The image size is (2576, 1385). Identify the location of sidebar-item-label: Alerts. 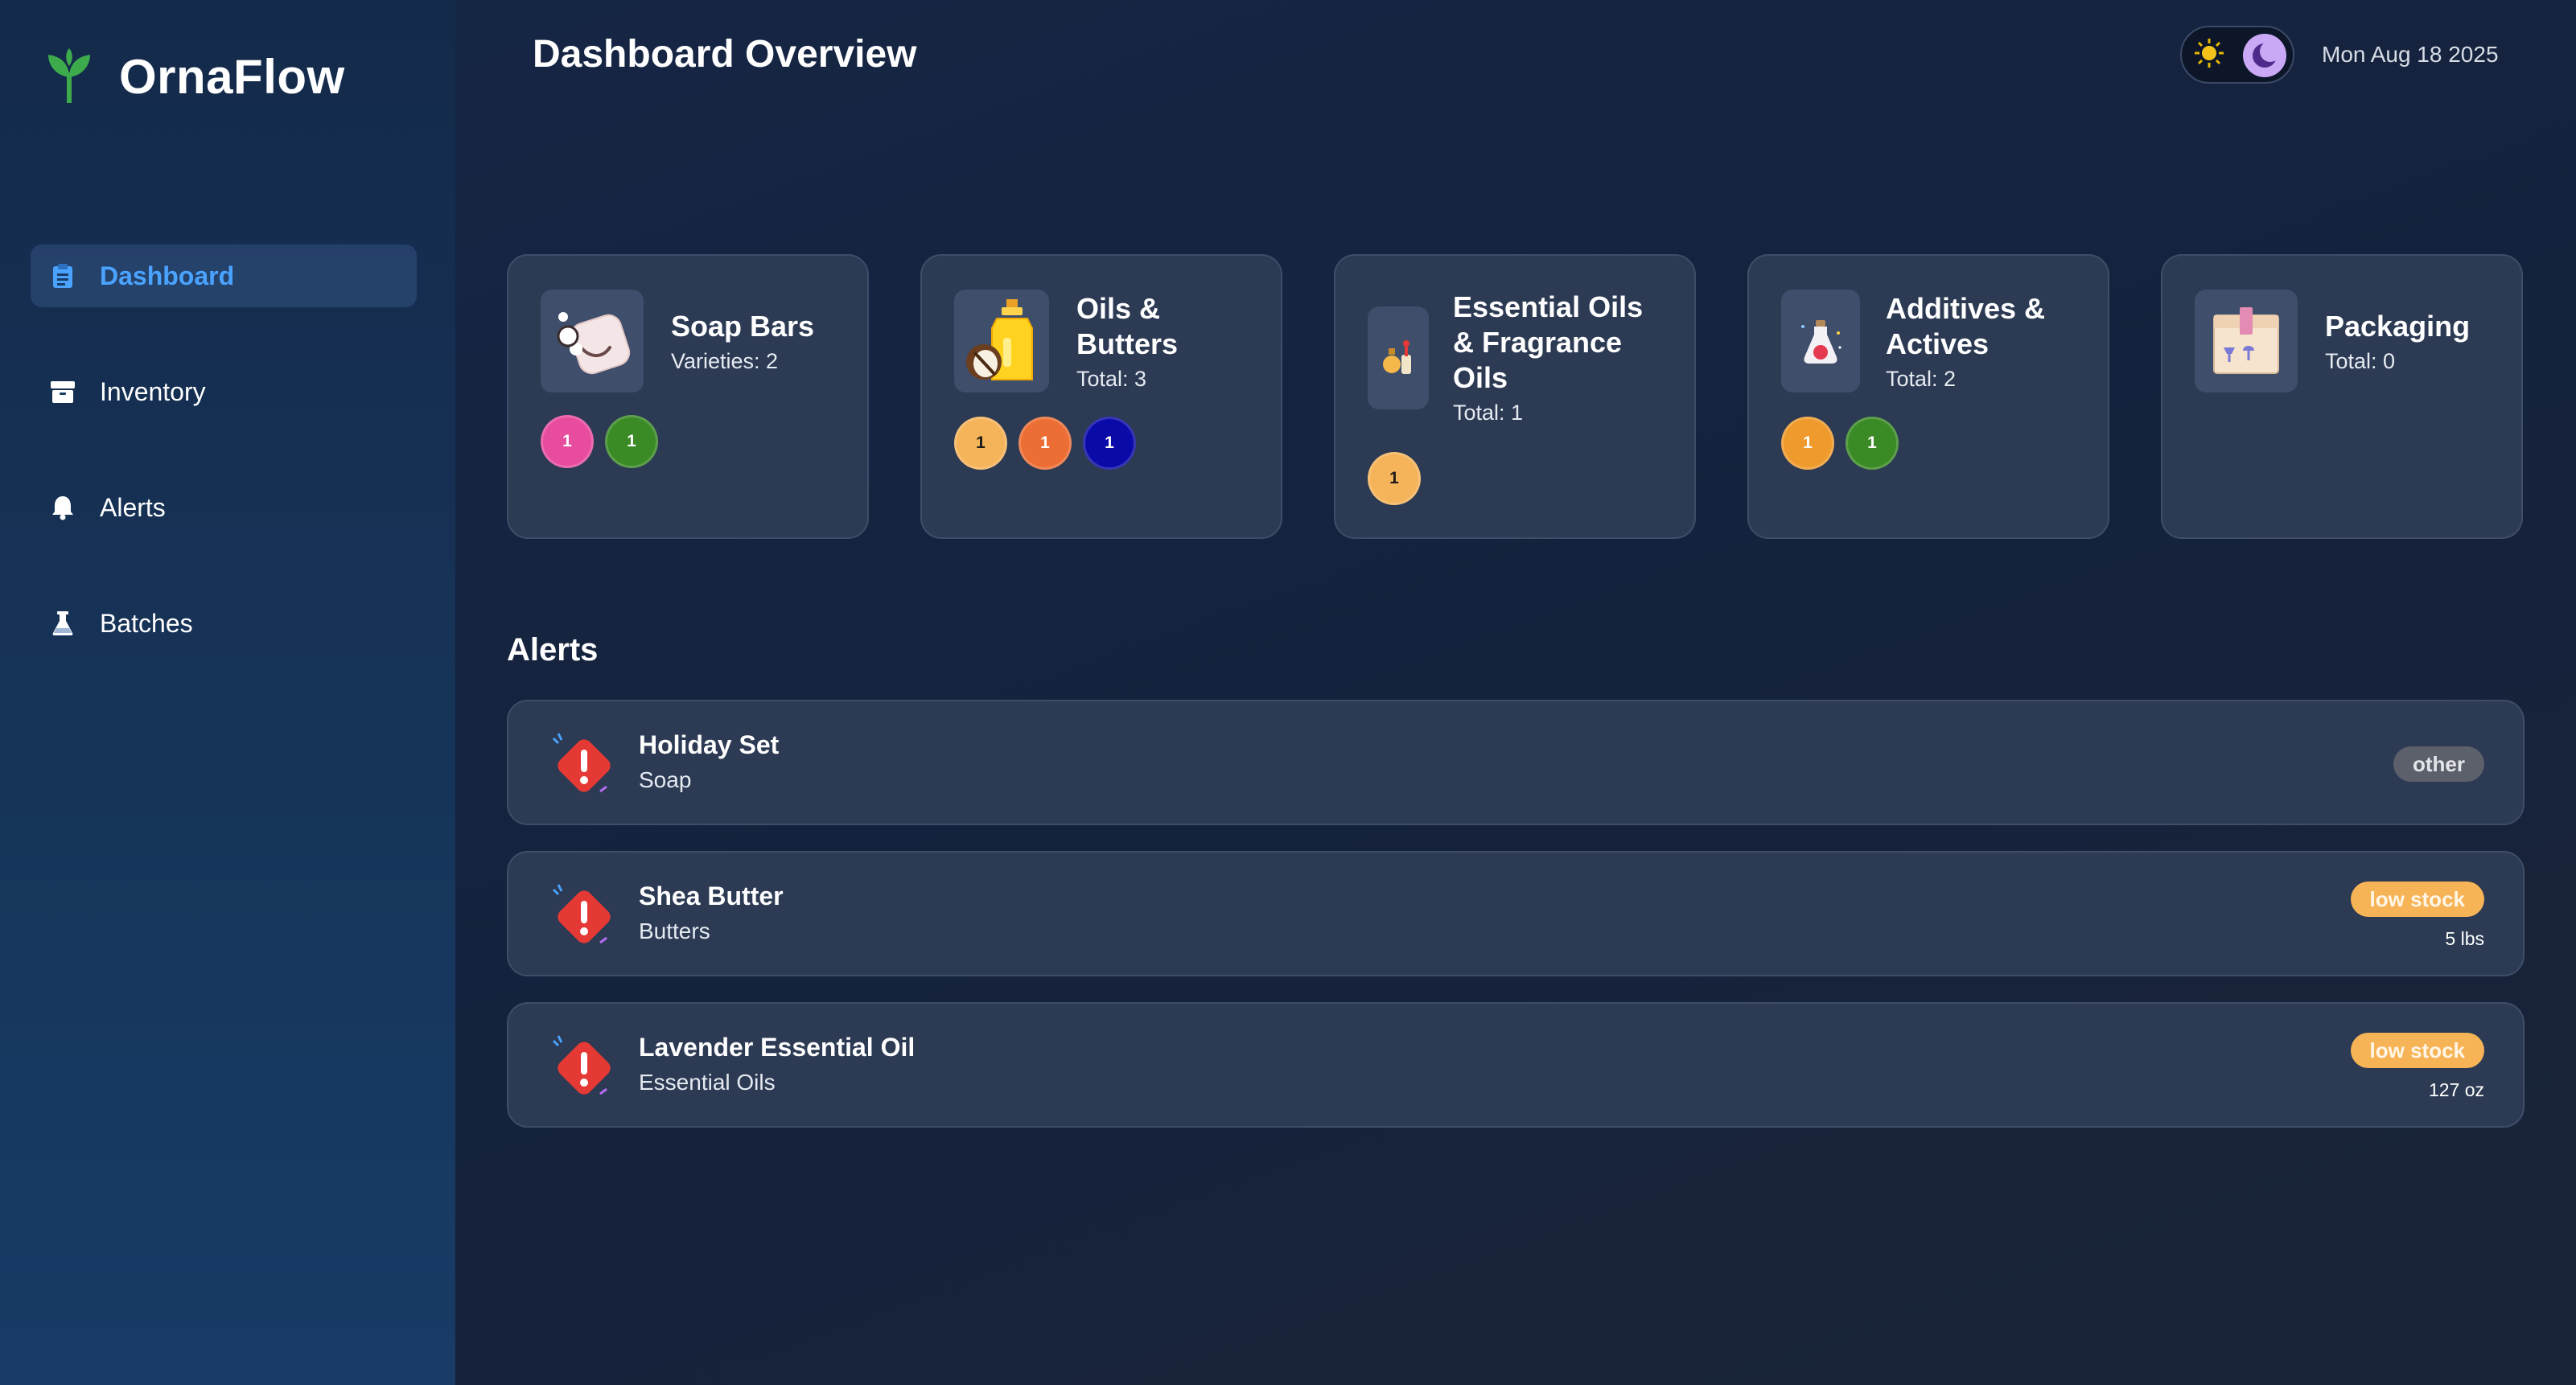
(133, 507).